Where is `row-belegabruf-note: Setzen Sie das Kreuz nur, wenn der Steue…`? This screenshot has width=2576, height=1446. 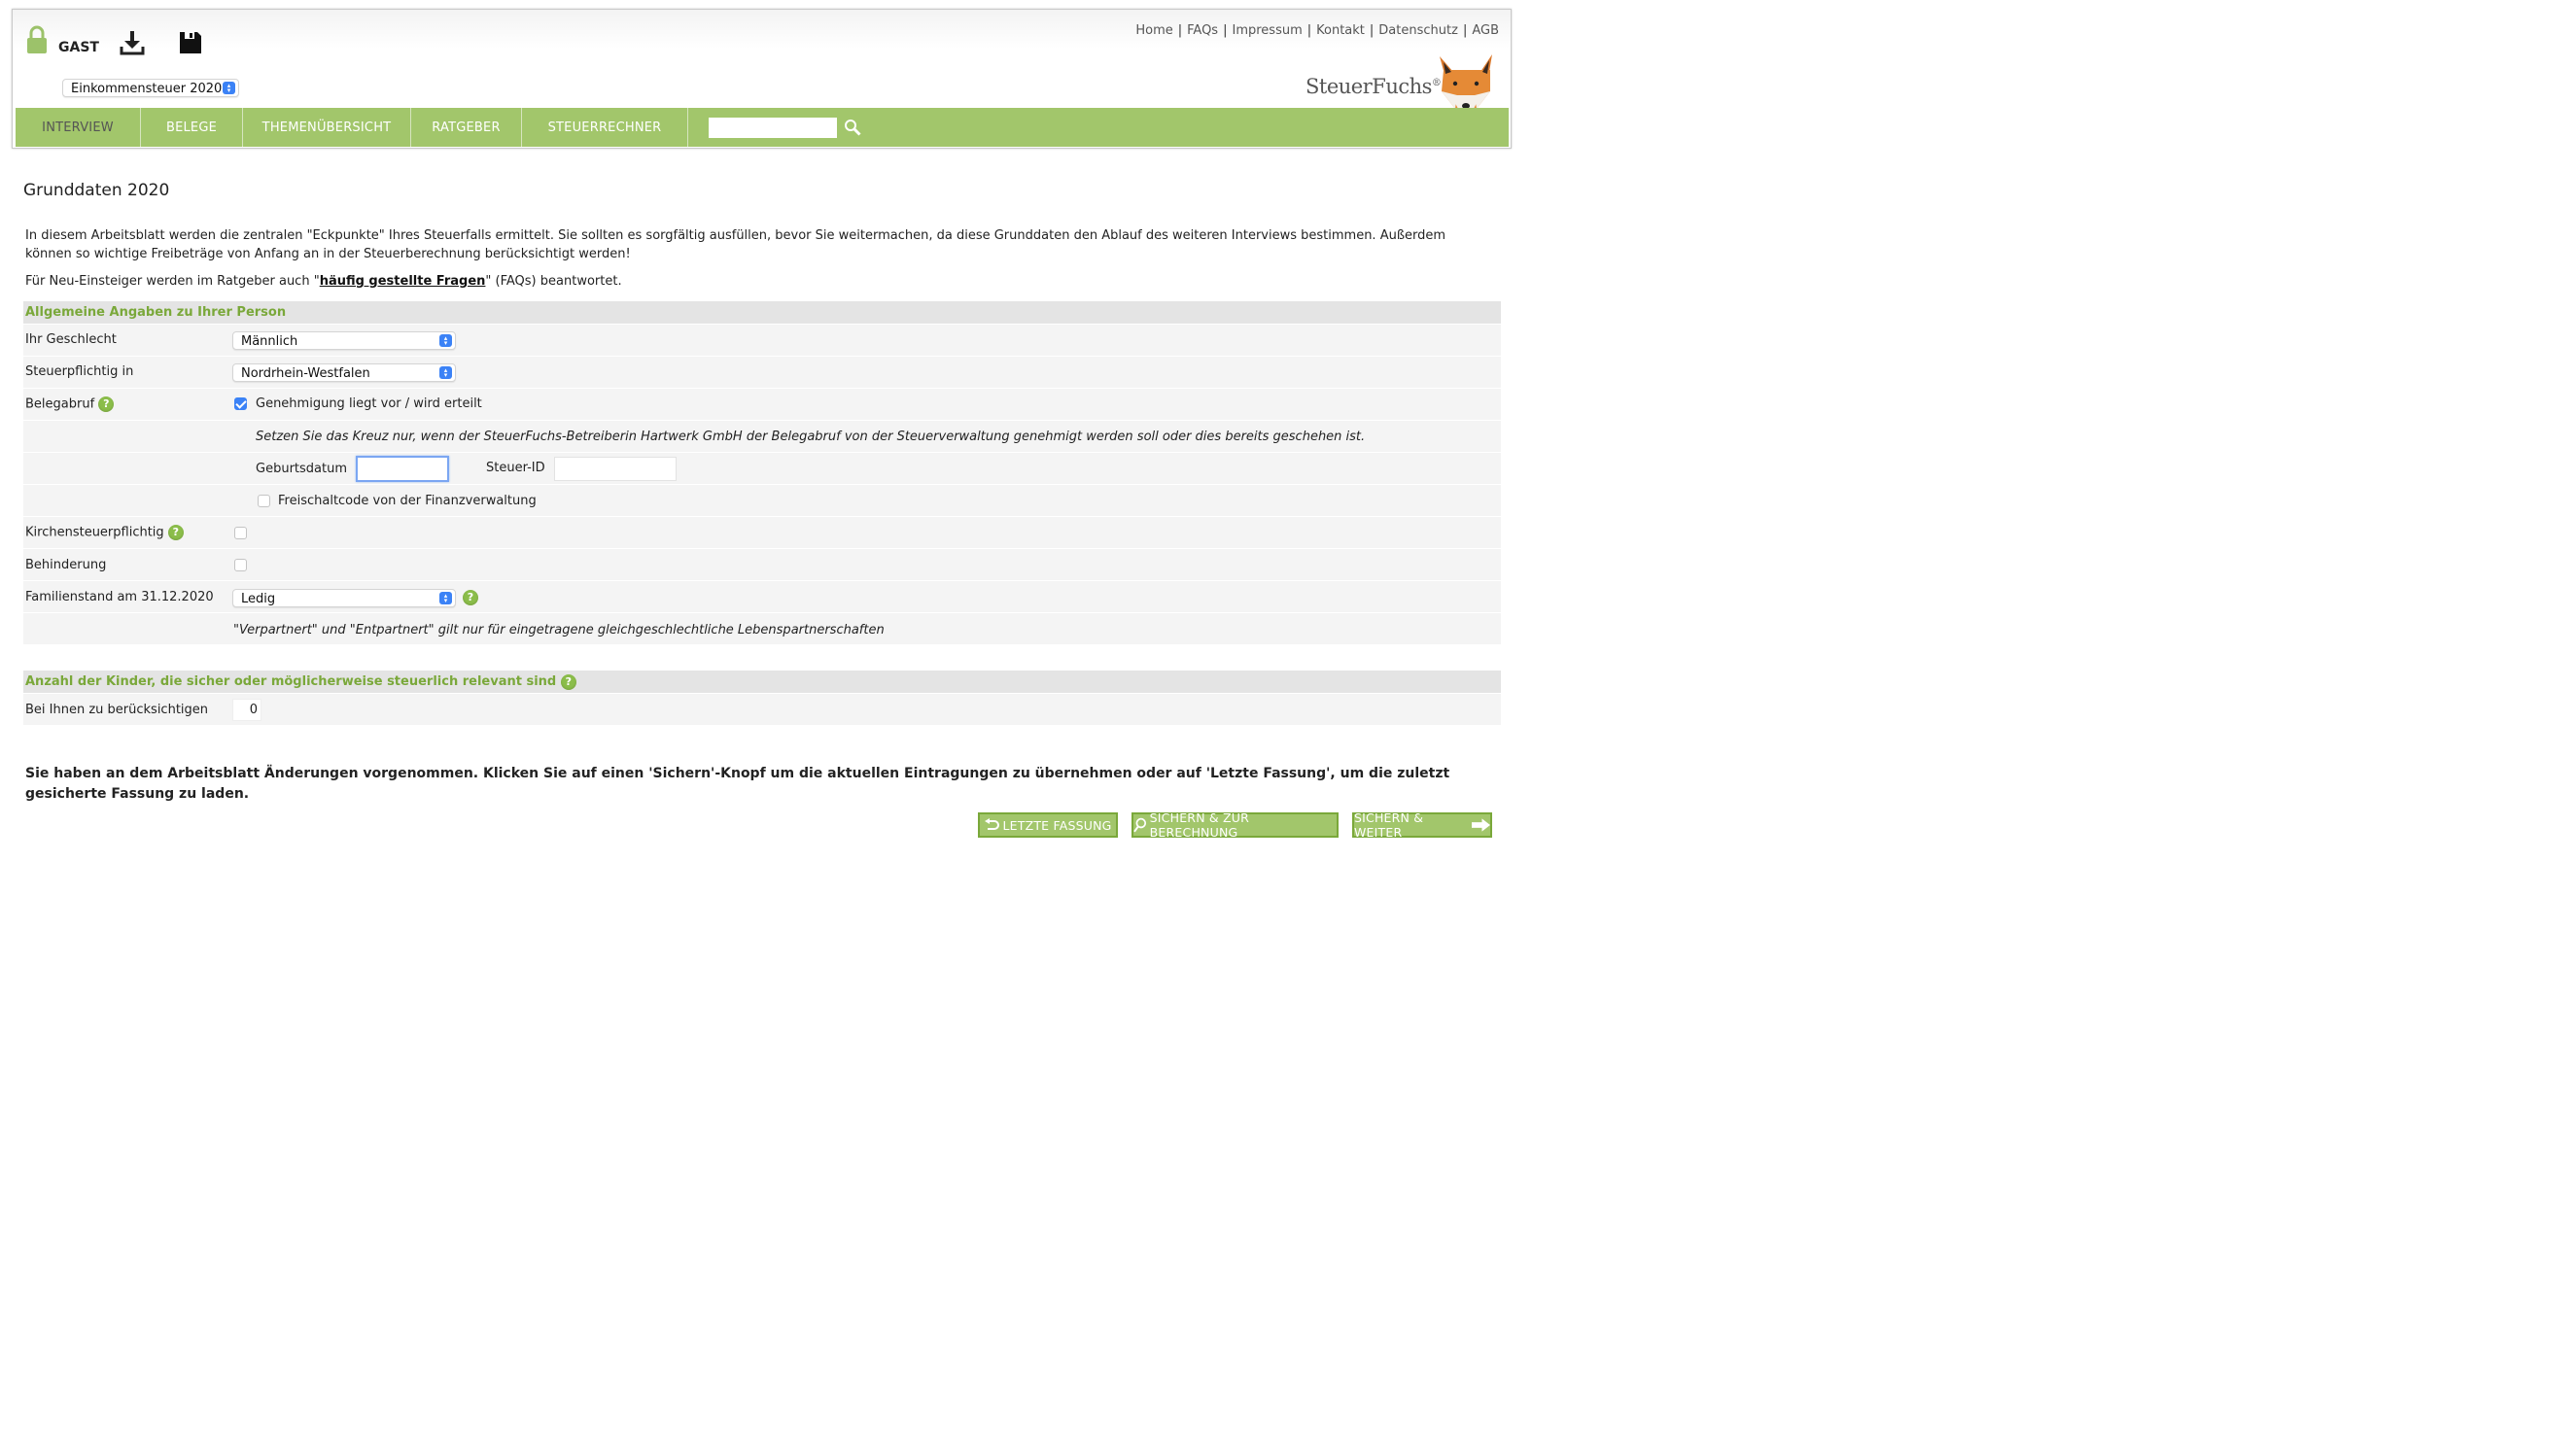
row-belegabruf-note: Setzen Sie das Kreuz nur, wenn der Steue… is located at coordinates (762, 437).